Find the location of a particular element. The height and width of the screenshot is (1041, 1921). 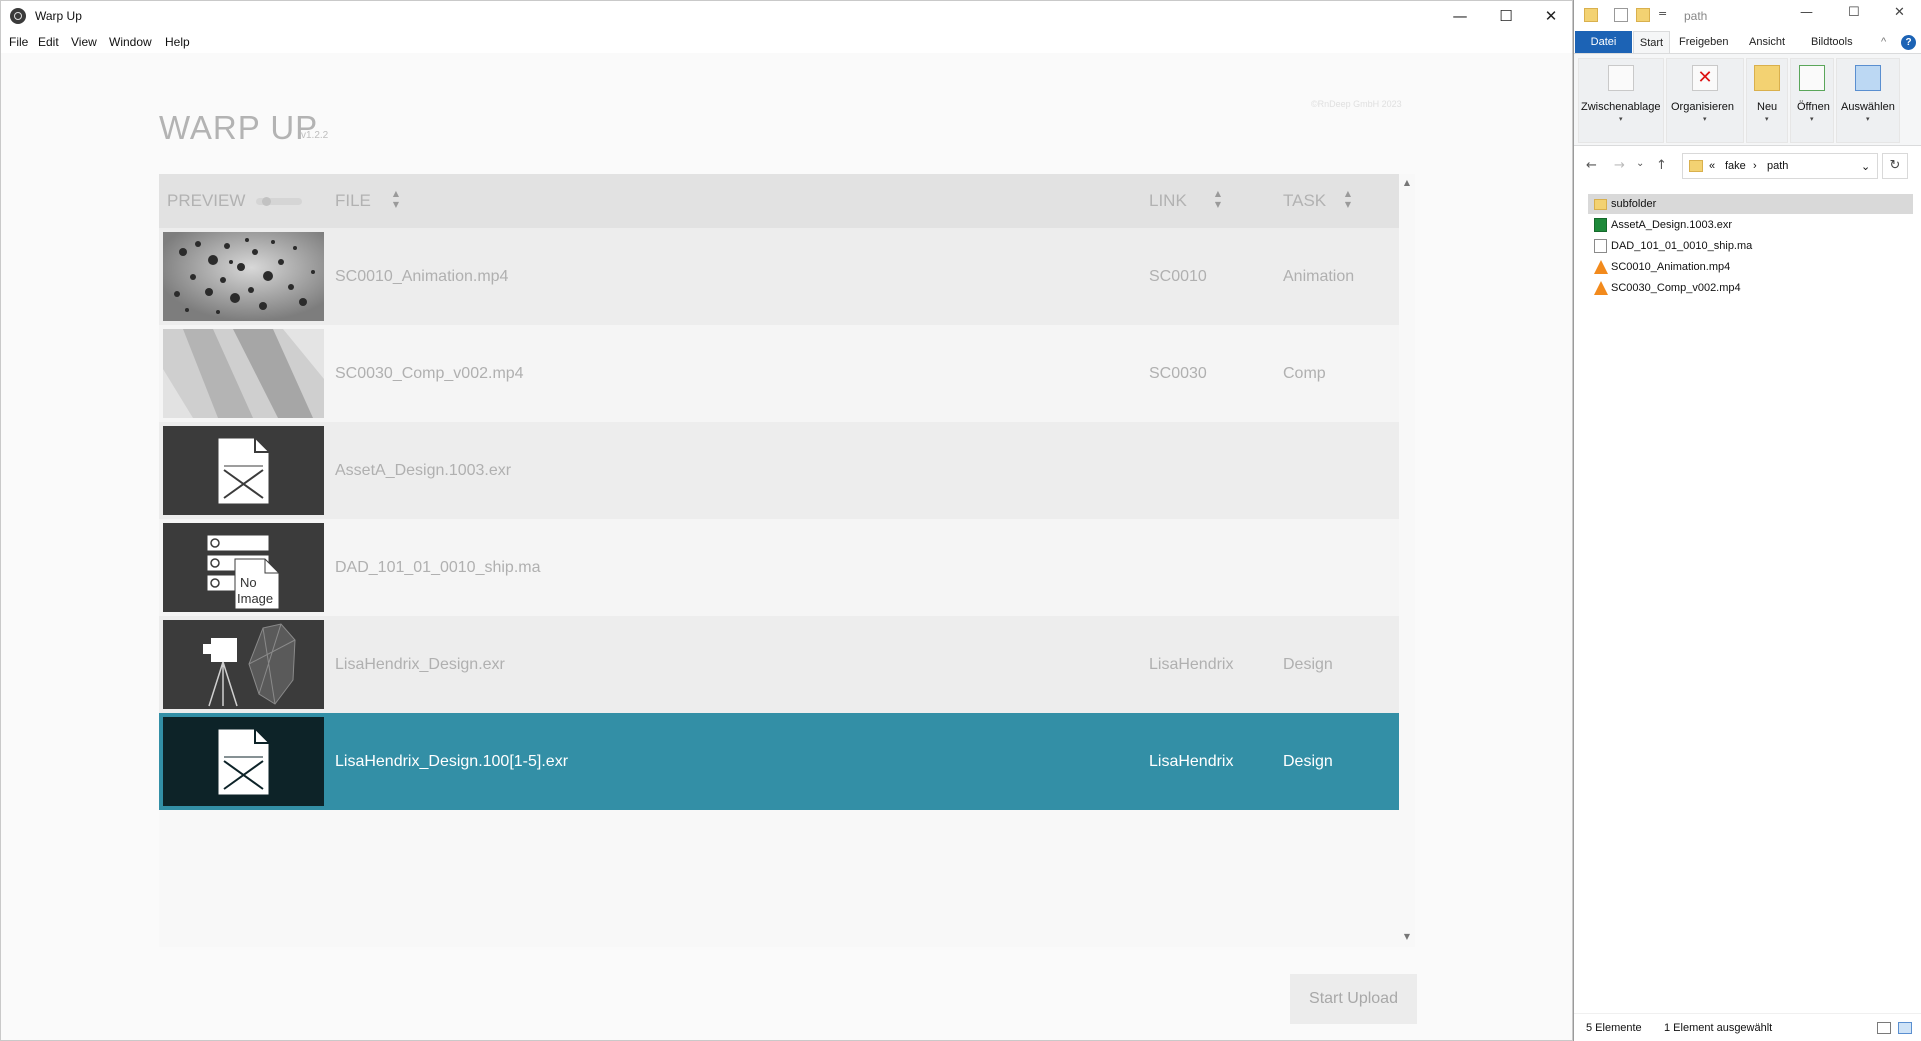

list-item-subfolder: subfolder is located at coordinates (1750, 204).